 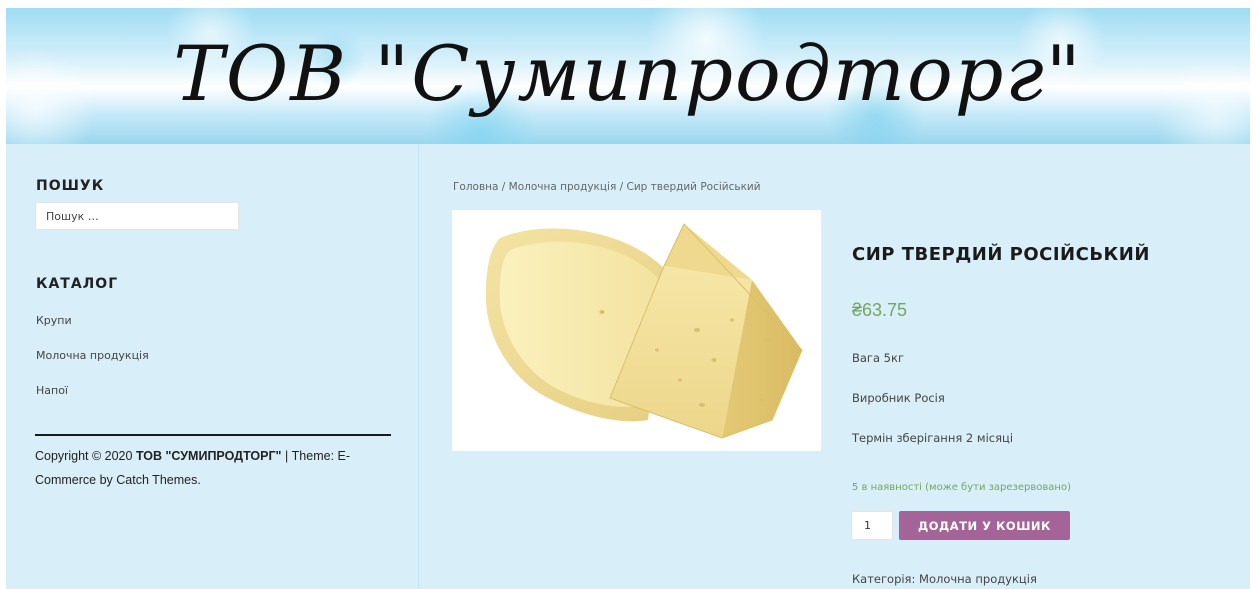 What do you see at coordinates (85, 456) in the screenshot?
I see `copyright-prefix: Copyright © 2020` at bounding box center [85, 456].